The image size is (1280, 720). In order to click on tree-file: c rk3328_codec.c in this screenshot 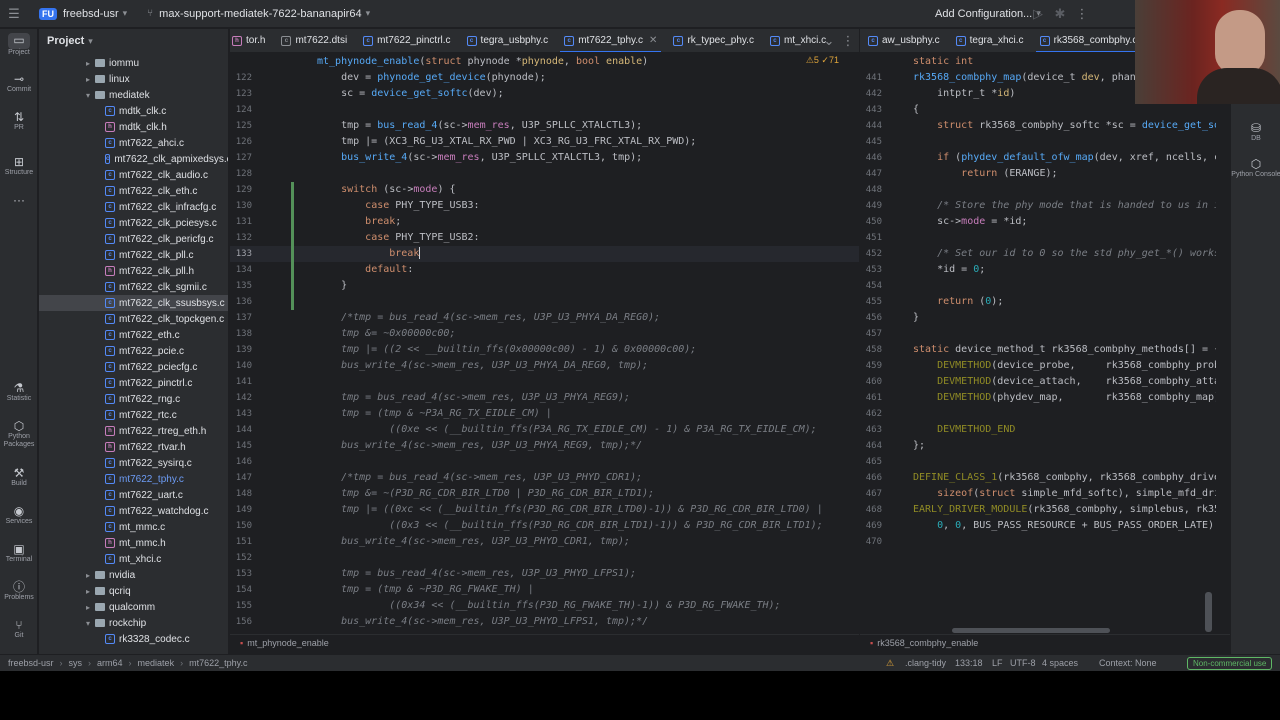, I will do `click(133, 639)`.